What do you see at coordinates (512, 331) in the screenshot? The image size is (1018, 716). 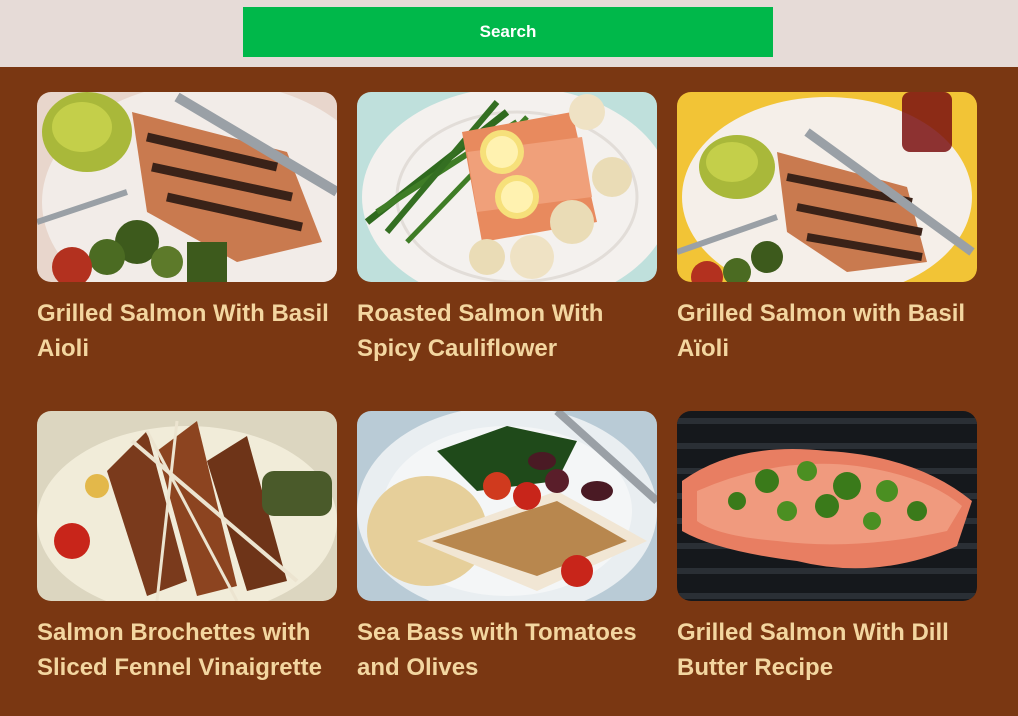 I see `recipe-title: Roasted Salmon With Spicy Cauliflower` at bounding box center [512, 331].